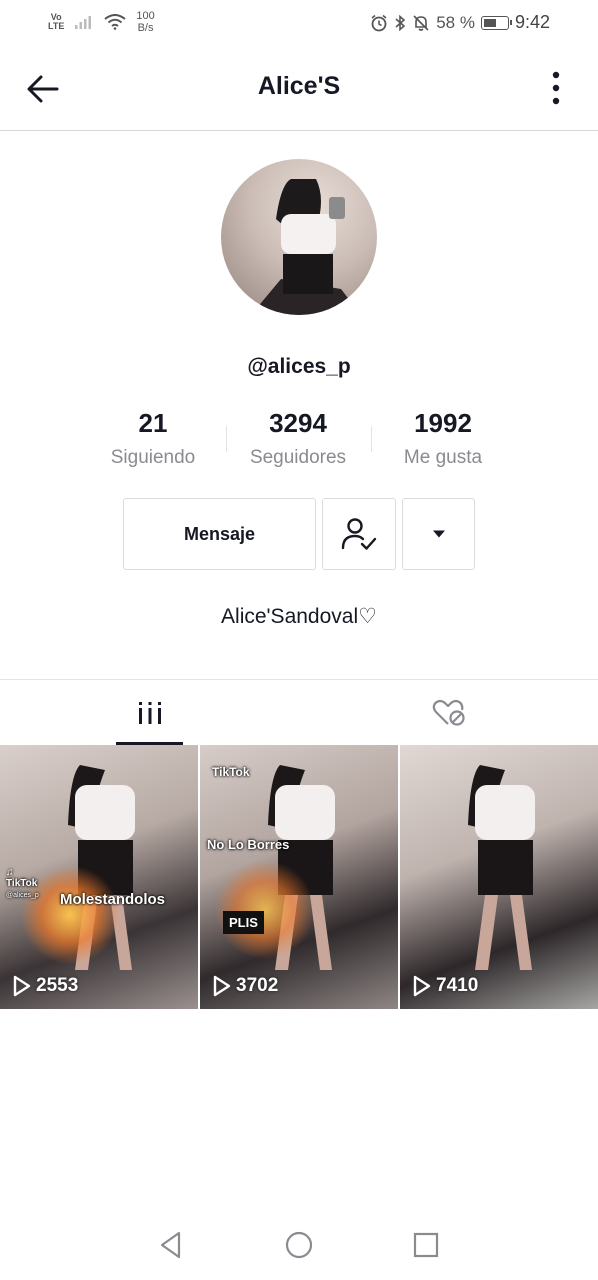 This screenshot has width=598, height=1280. What do you see at coordinates (532, 22) in the screenshot?
I see `clock: 9:42` at bounding box center [532, 22].